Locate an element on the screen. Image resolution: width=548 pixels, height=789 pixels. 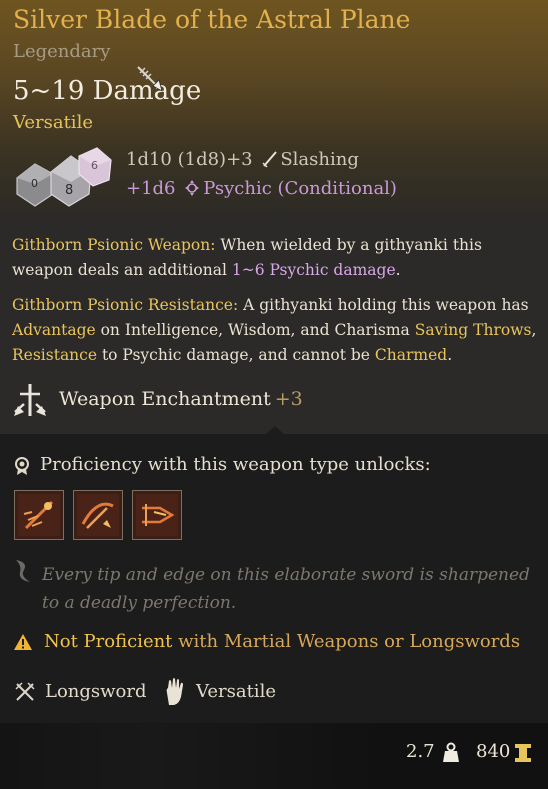
quill-icon is located at coordinates (23, 571).